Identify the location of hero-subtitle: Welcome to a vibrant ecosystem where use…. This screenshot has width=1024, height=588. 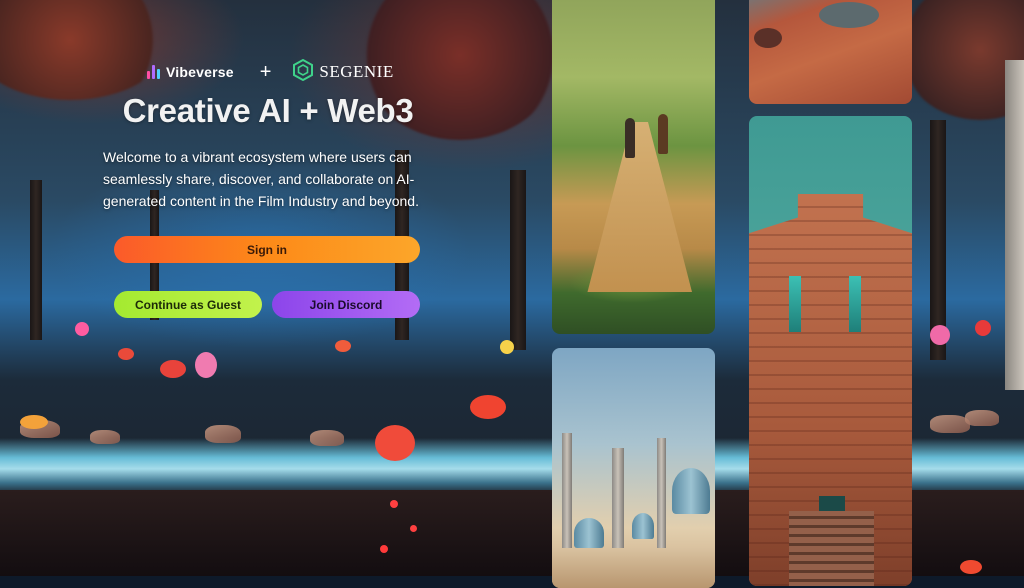
(261, 179).